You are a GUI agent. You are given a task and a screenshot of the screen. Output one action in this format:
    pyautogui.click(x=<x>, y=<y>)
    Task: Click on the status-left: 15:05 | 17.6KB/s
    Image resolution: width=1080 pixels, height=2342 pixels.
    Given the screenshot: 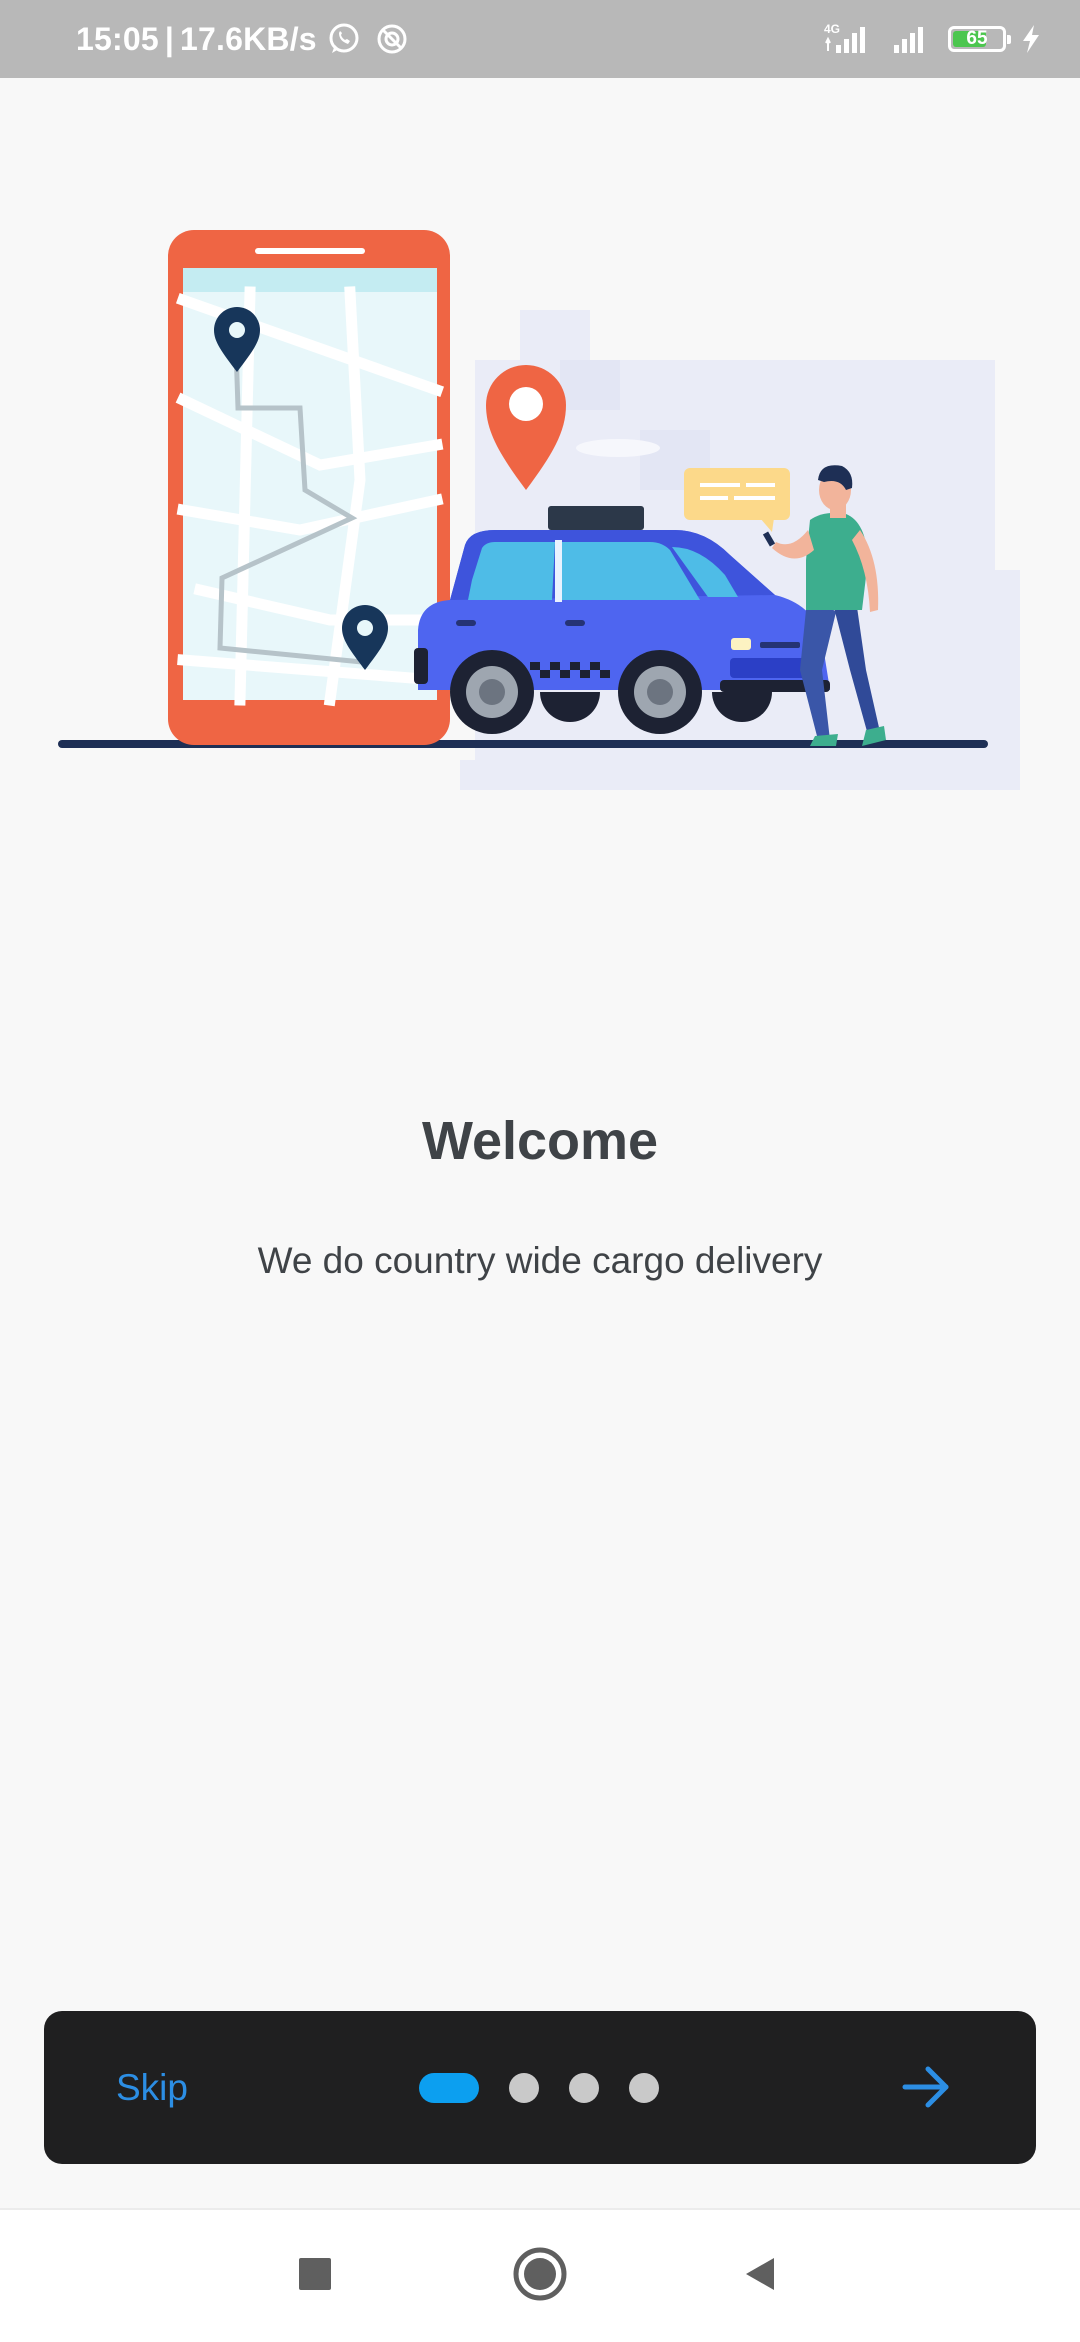 What is the action you would take?
    pyautogui.click(x=242, y=39)
    